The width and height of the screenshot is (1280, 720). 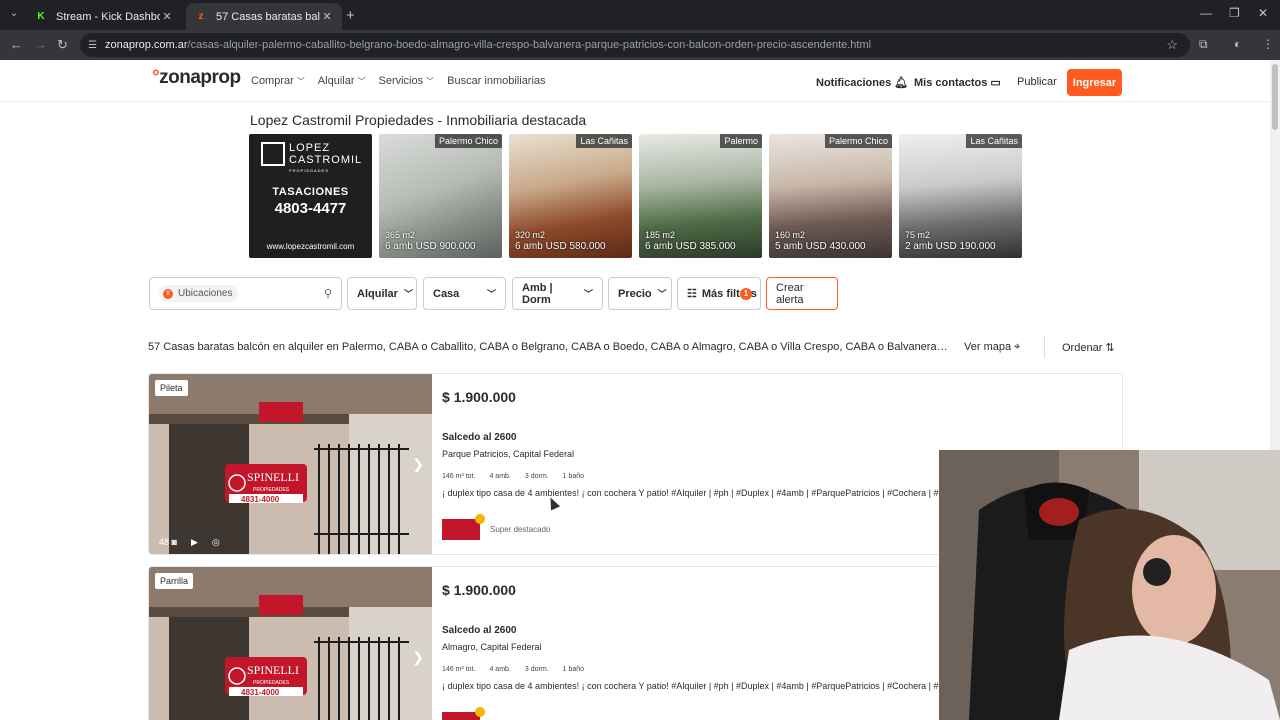 What do you see at coordinates (310, 208) in the screenshot?
I see `agency-phone: 4803-4477` at bounding box center [310, 208].